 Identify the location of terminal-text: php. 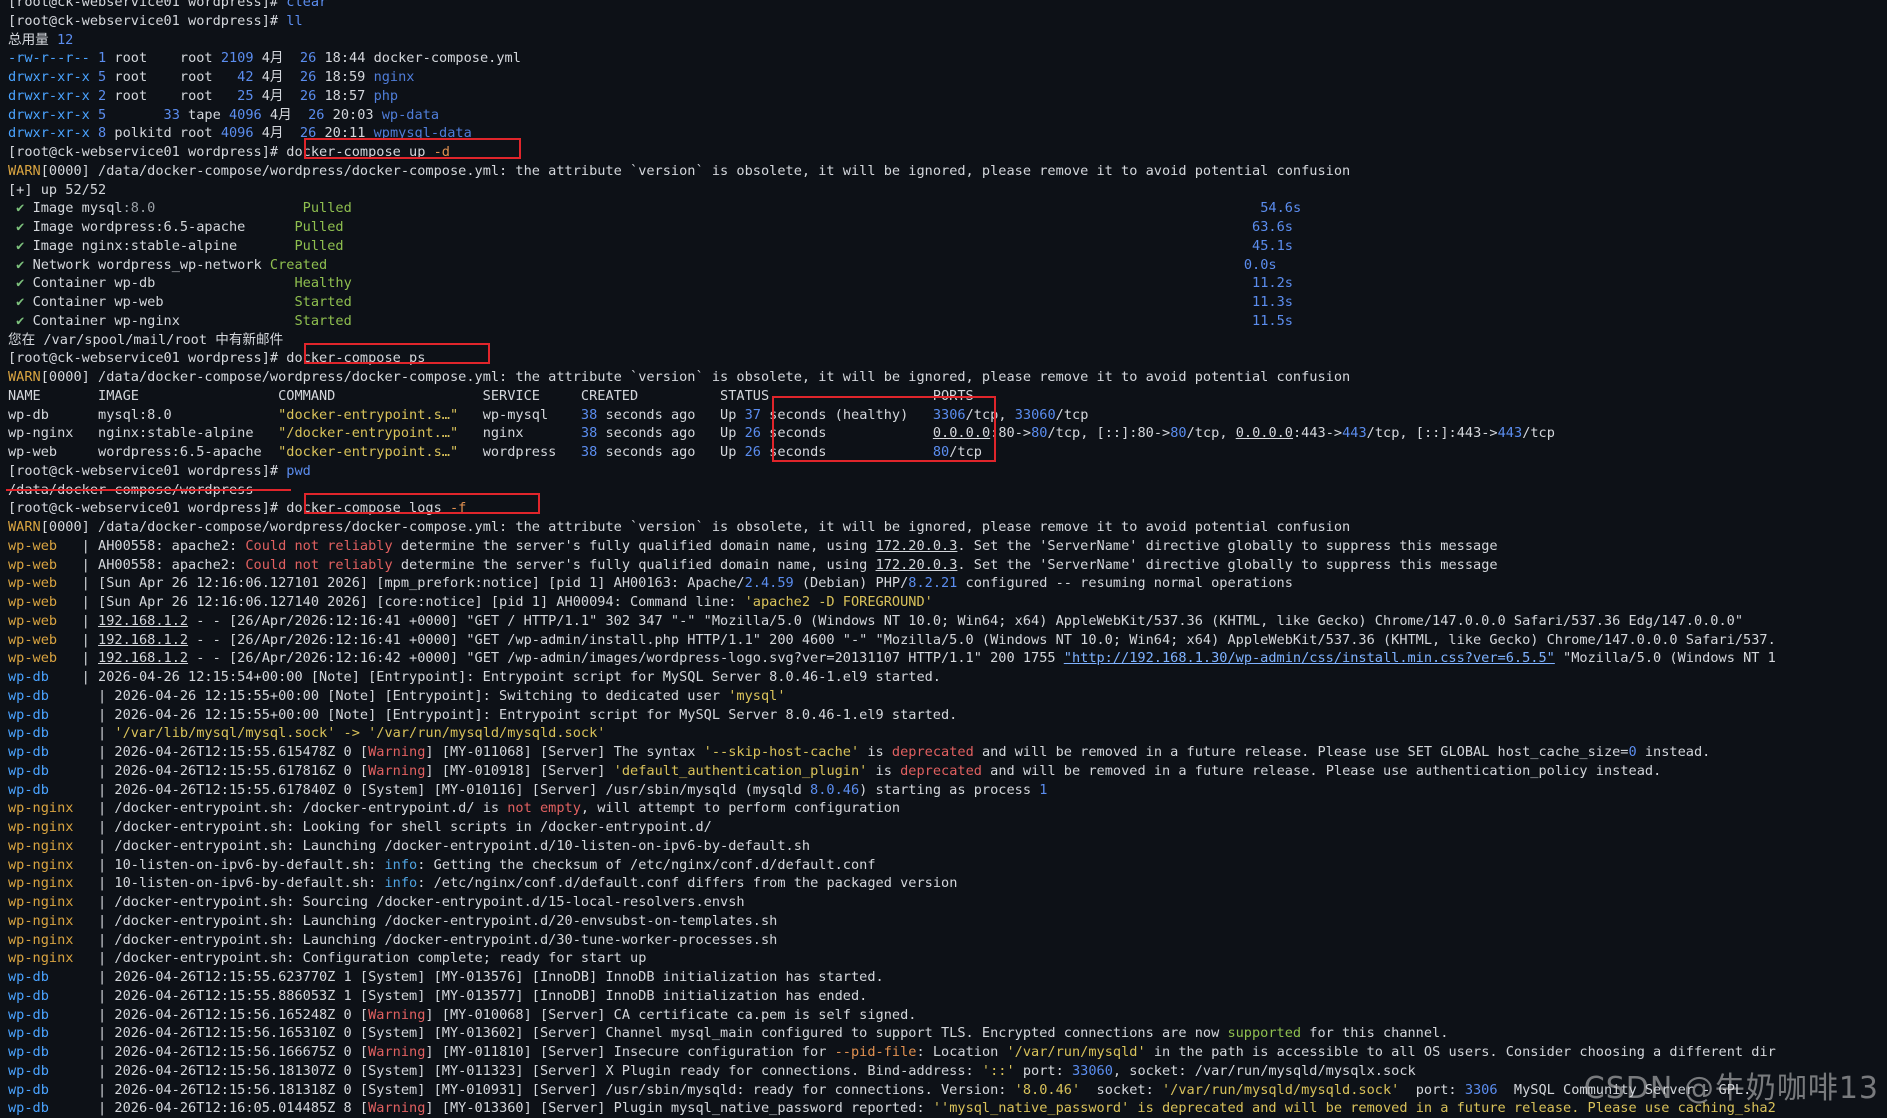
(386, 95).